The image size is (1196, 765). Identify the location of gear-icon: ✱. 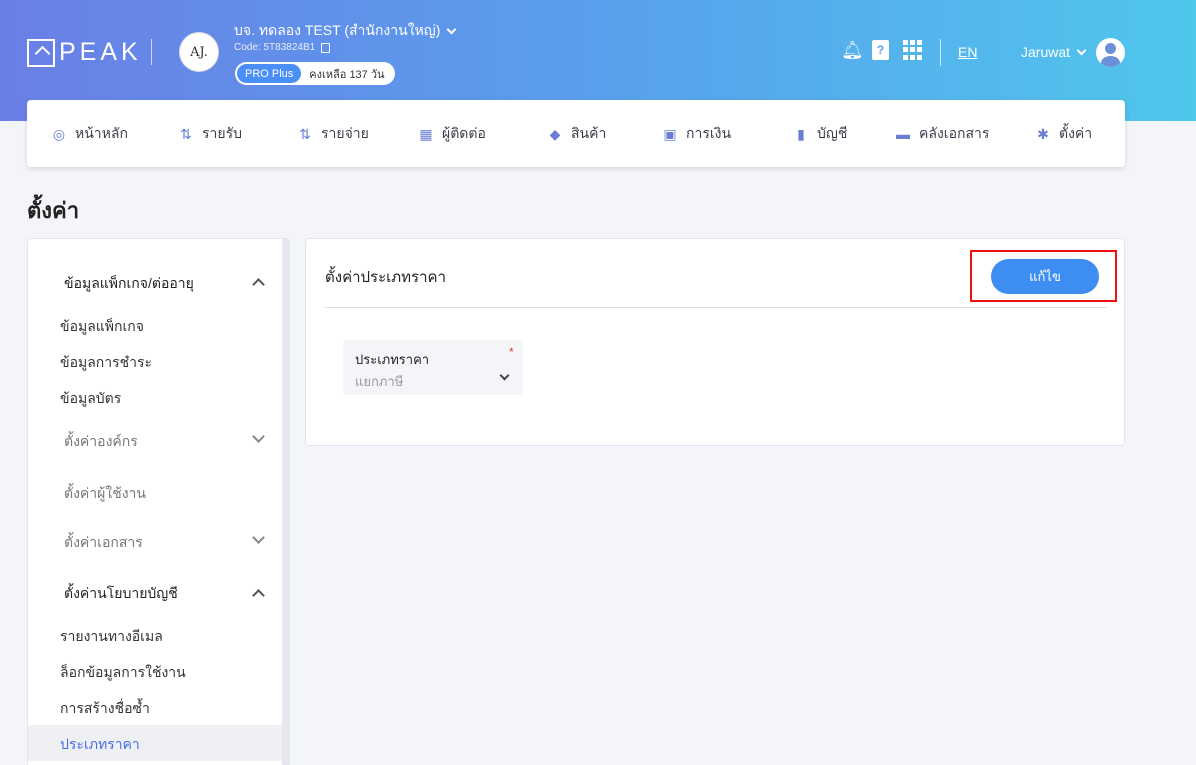
(1043, 133).